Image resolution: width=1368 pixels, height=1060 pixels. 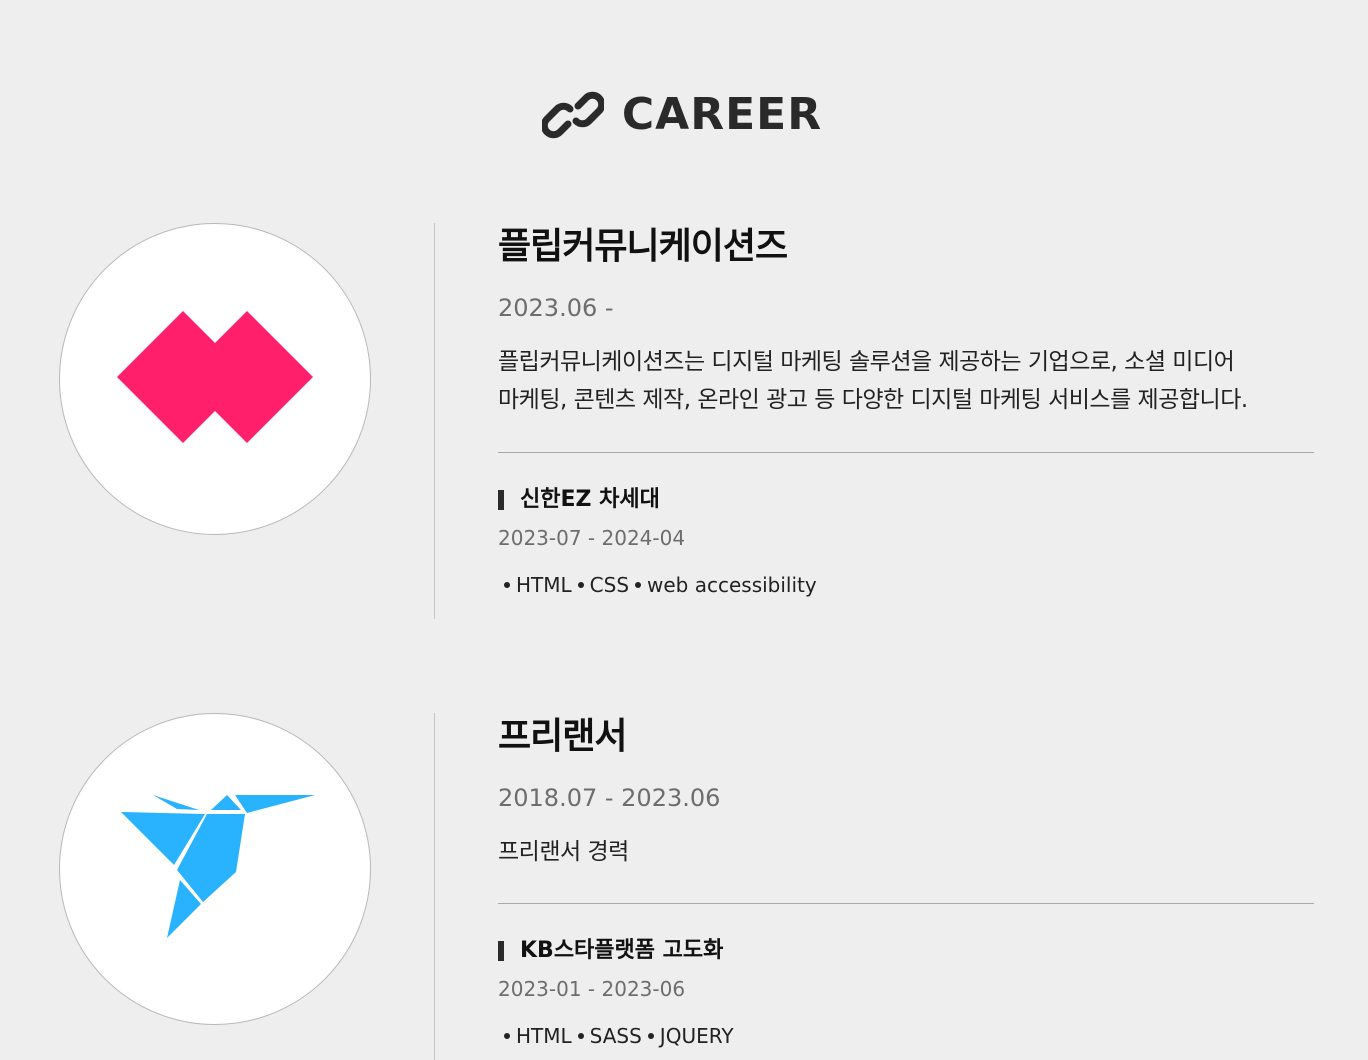 I want to click on flip-logo-icon, so click(x=215, y=379).